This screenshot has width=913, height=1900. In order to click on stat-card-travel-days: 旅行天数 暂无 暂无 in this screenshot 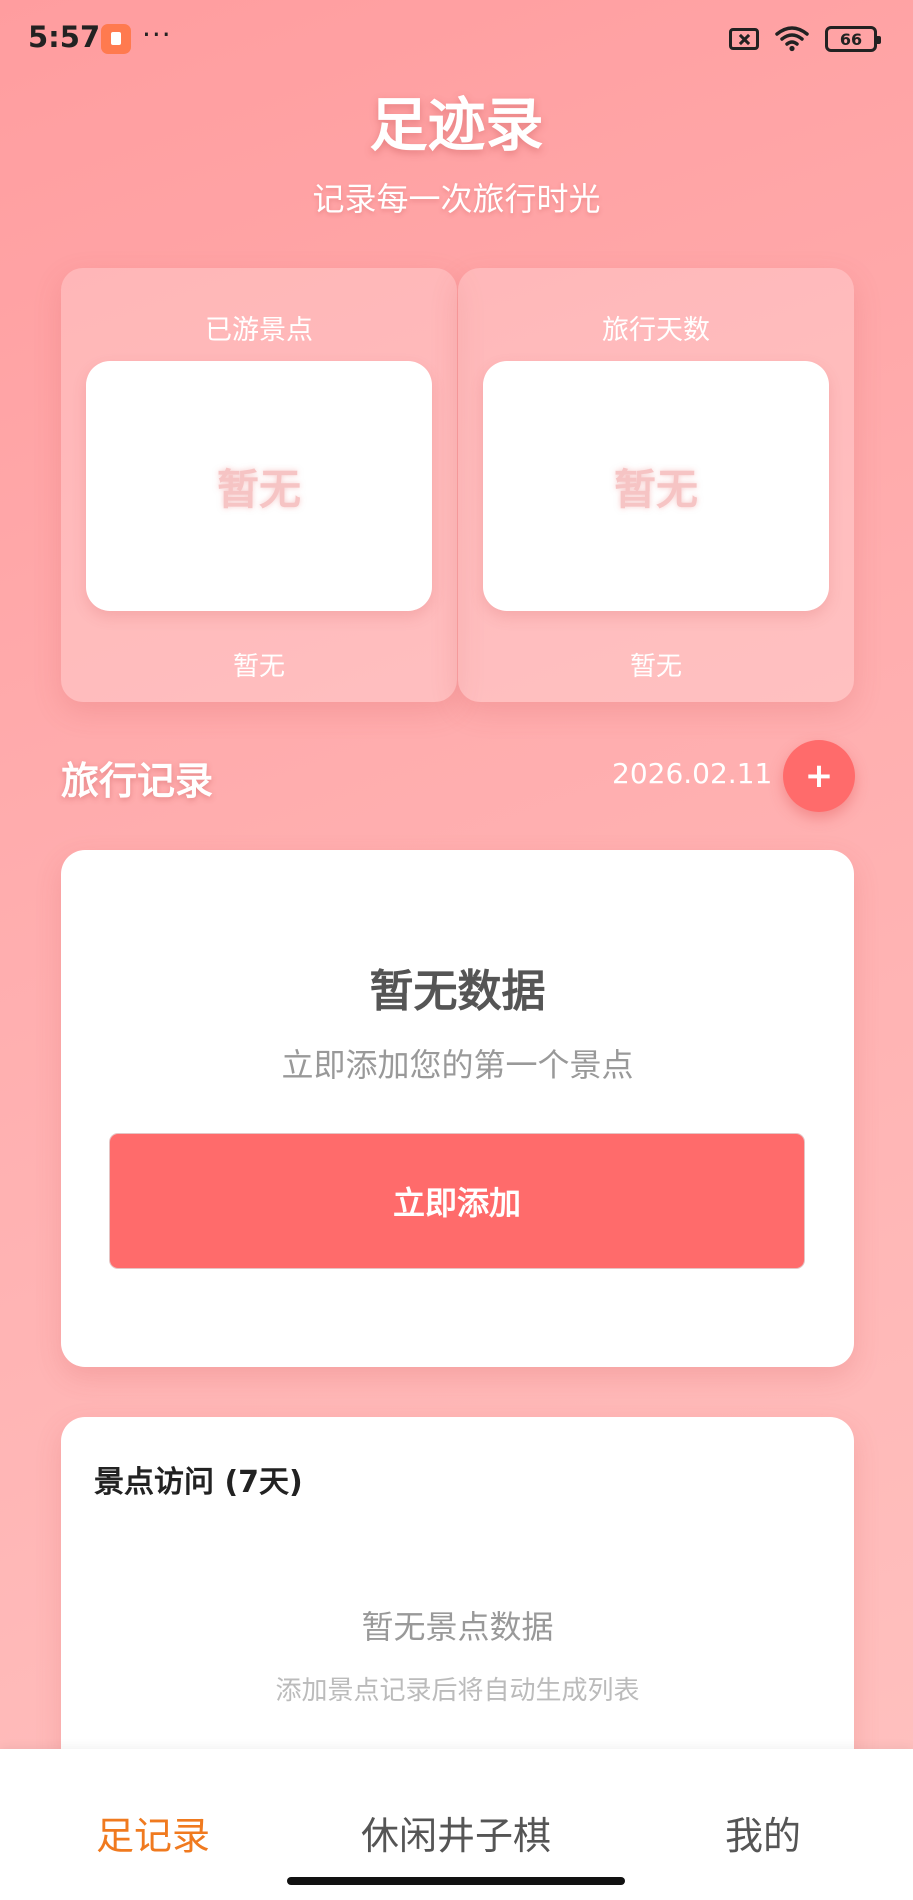, I will do `click(656, 485)`.